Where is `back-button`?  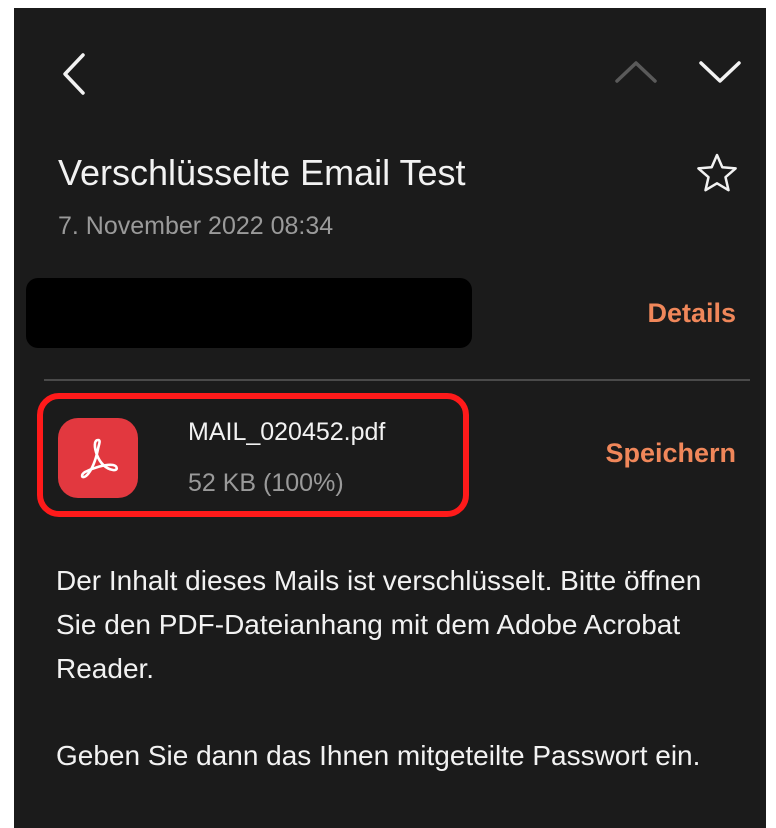 back-button is located at coordinates (74, 74).